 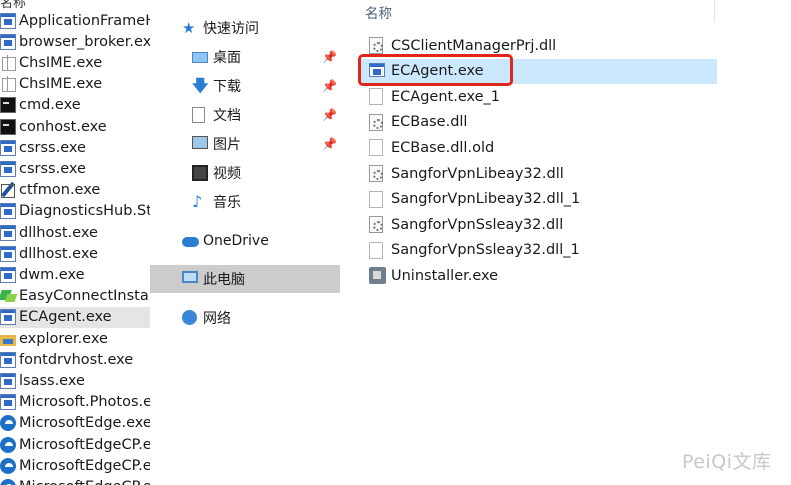 What do you see at coordinates (474, 45) in the screenshot?
I see `file-name: CSClientManagerPrj.dll` at bounding box center [474, 45].